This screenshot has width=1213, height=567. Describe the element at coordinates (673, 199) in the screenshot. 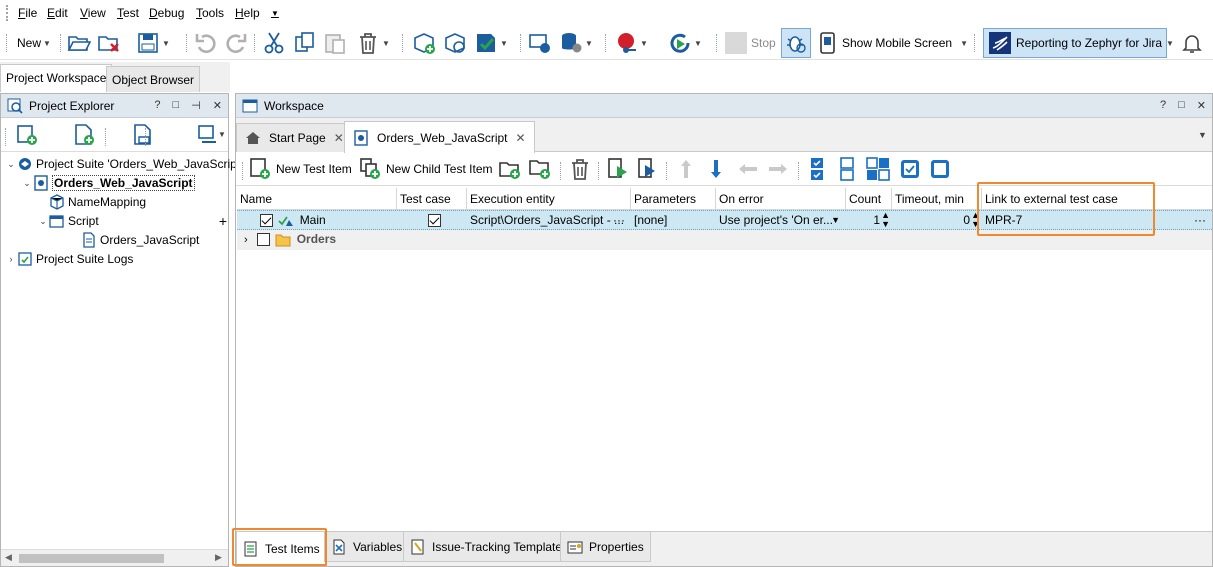

I see `column-parameters: Parameters` at that location.